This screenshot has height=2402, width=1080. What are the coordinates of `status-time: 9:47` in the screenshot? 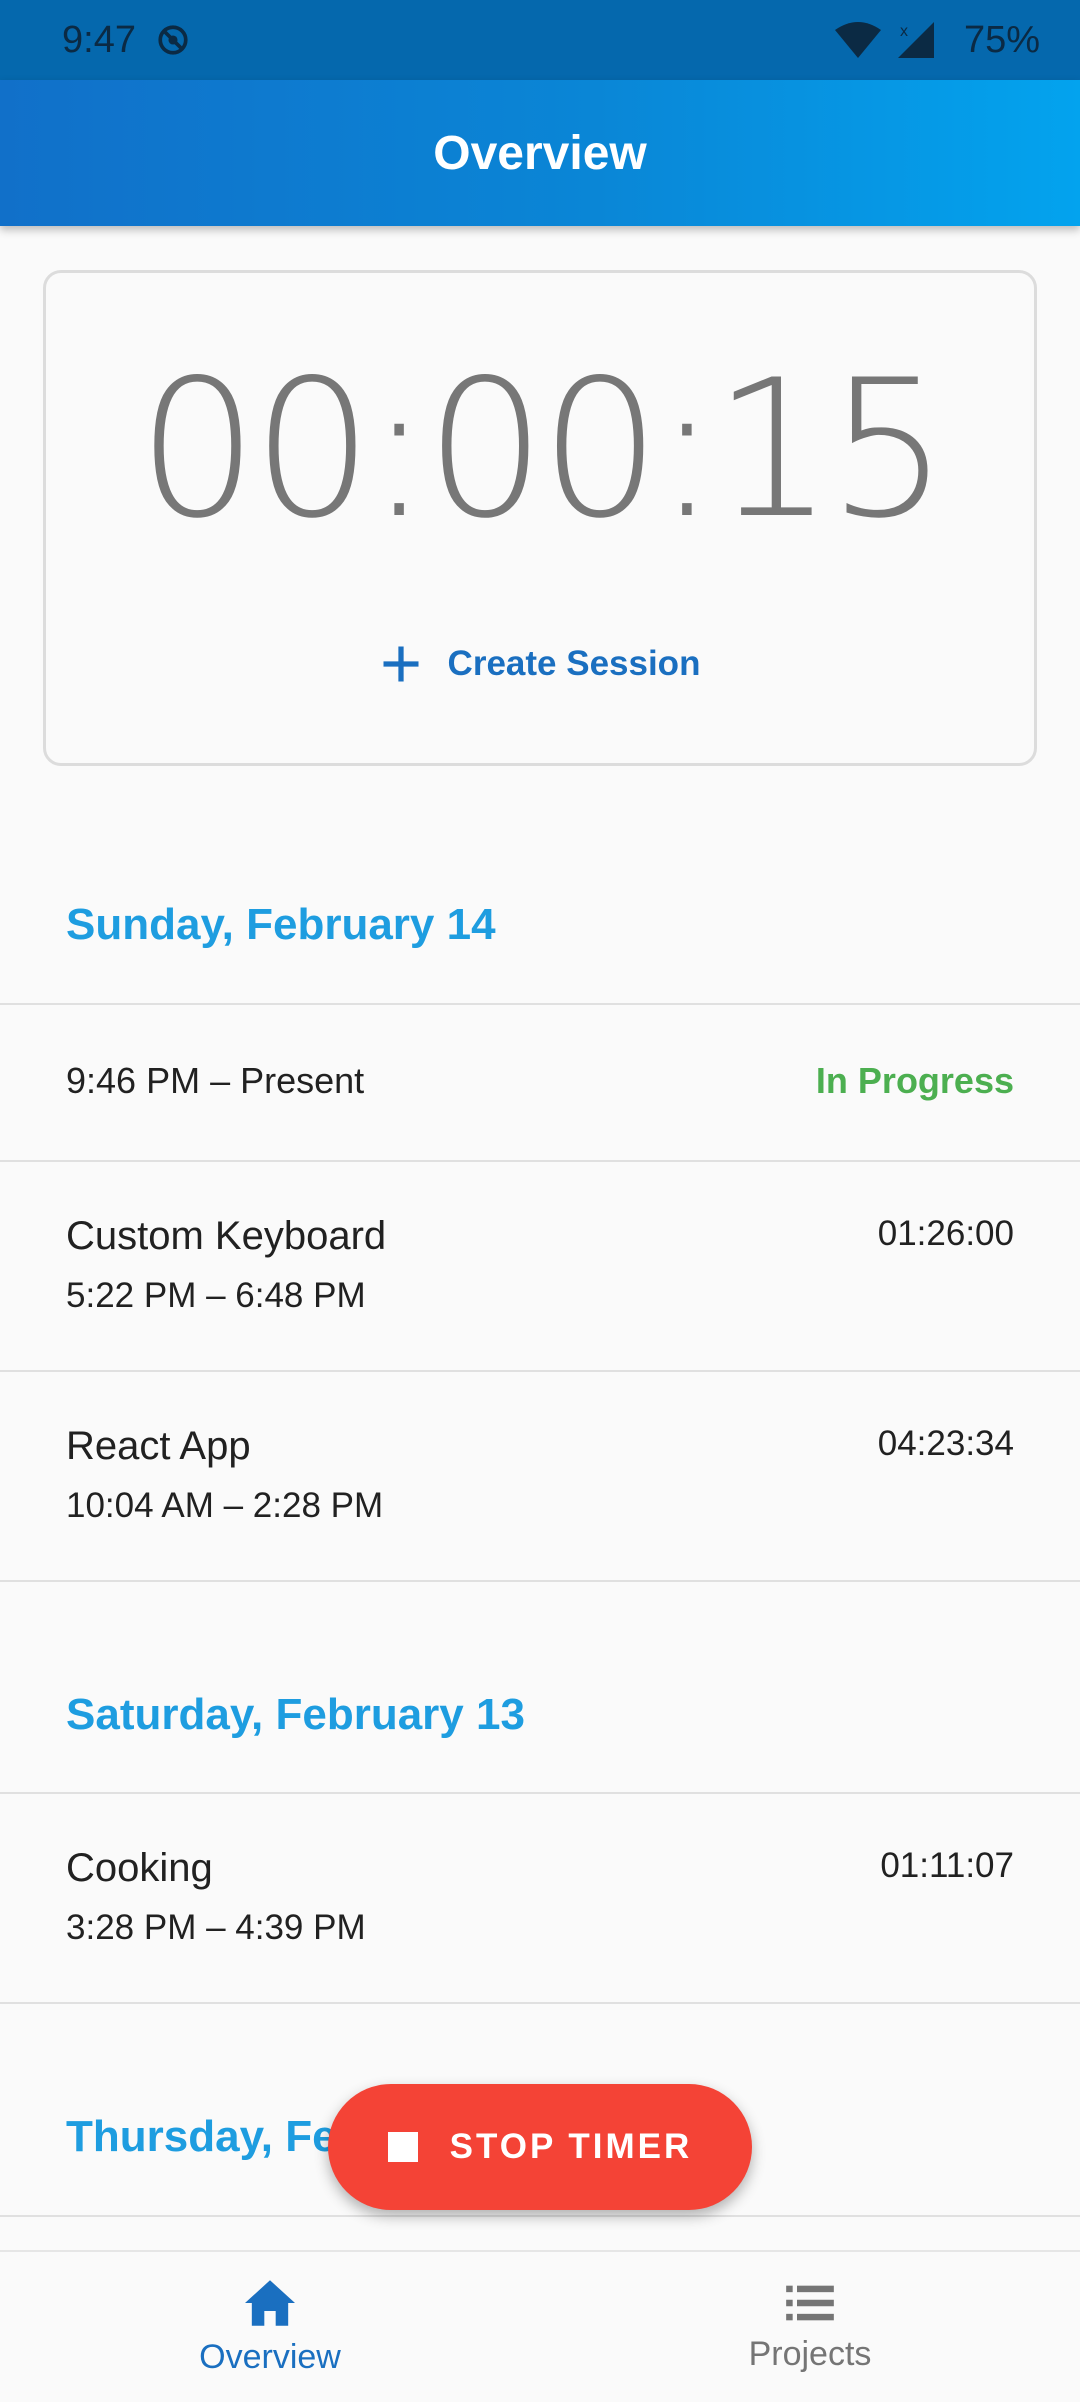 It's located at (99, 39).